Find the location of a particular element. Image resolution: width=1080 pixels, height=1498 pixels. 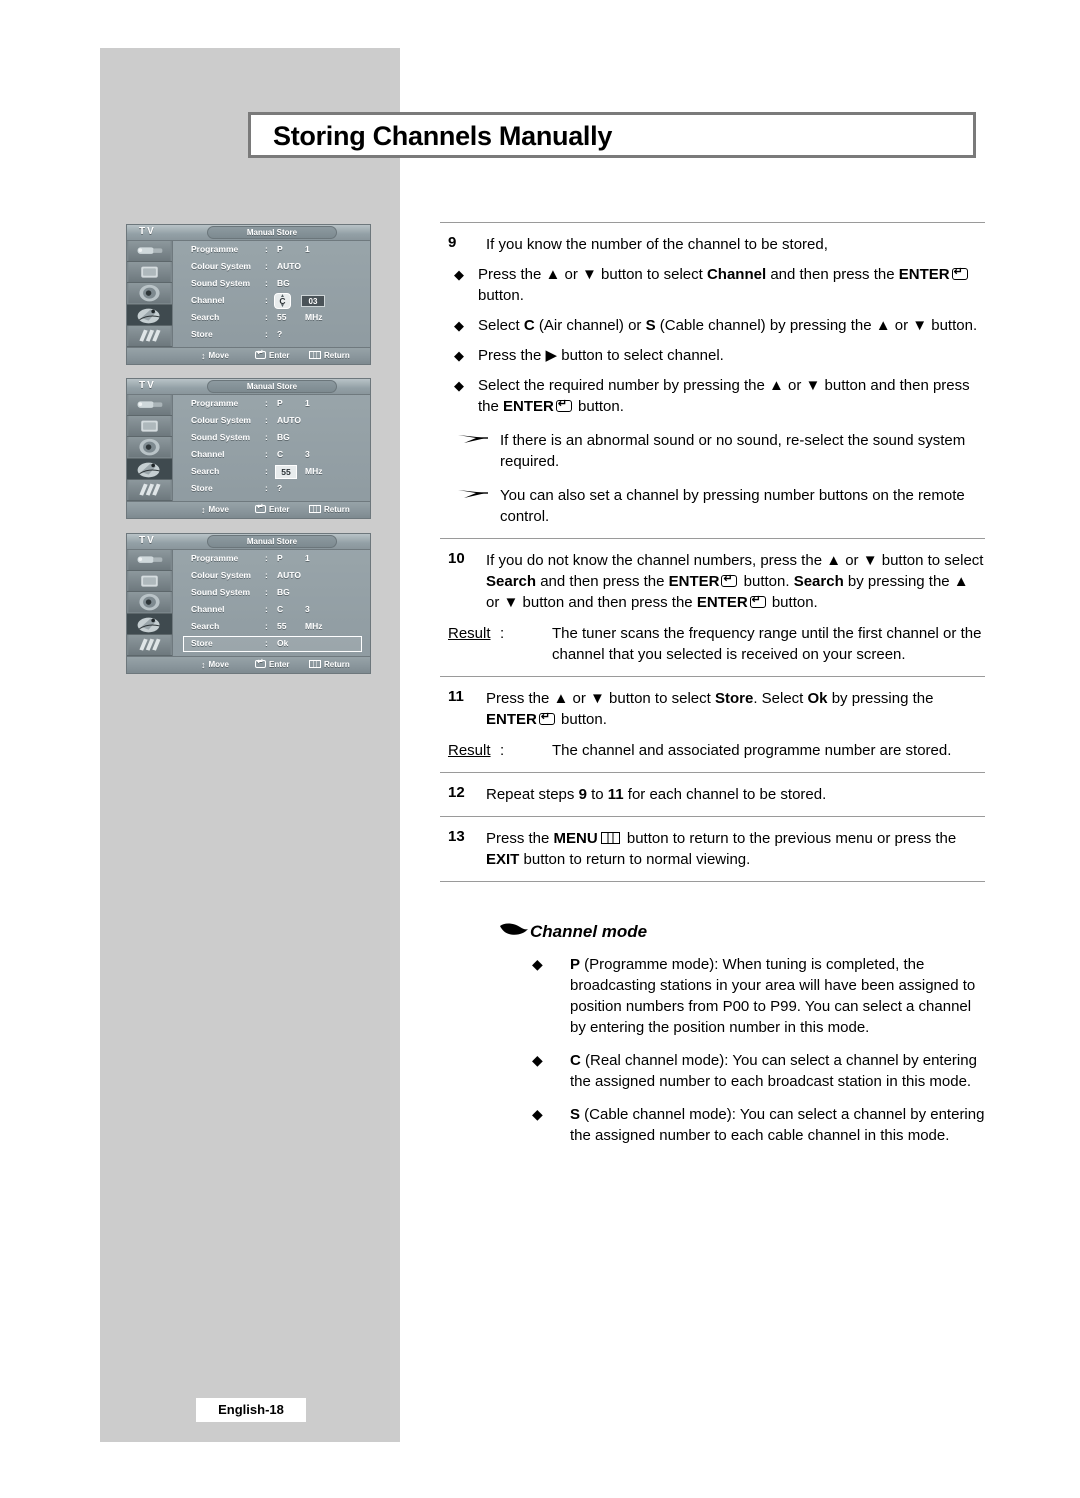

t5: button. is located at coordinates (766, 581).